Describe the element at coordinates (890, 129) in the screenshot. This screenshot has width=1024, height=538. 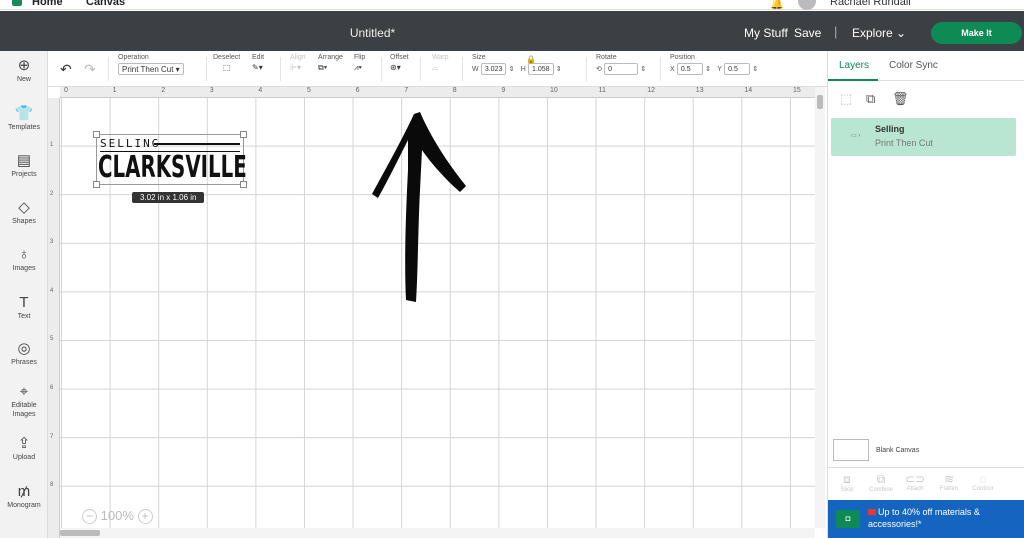
I see `layer-name: Selling` at that location.